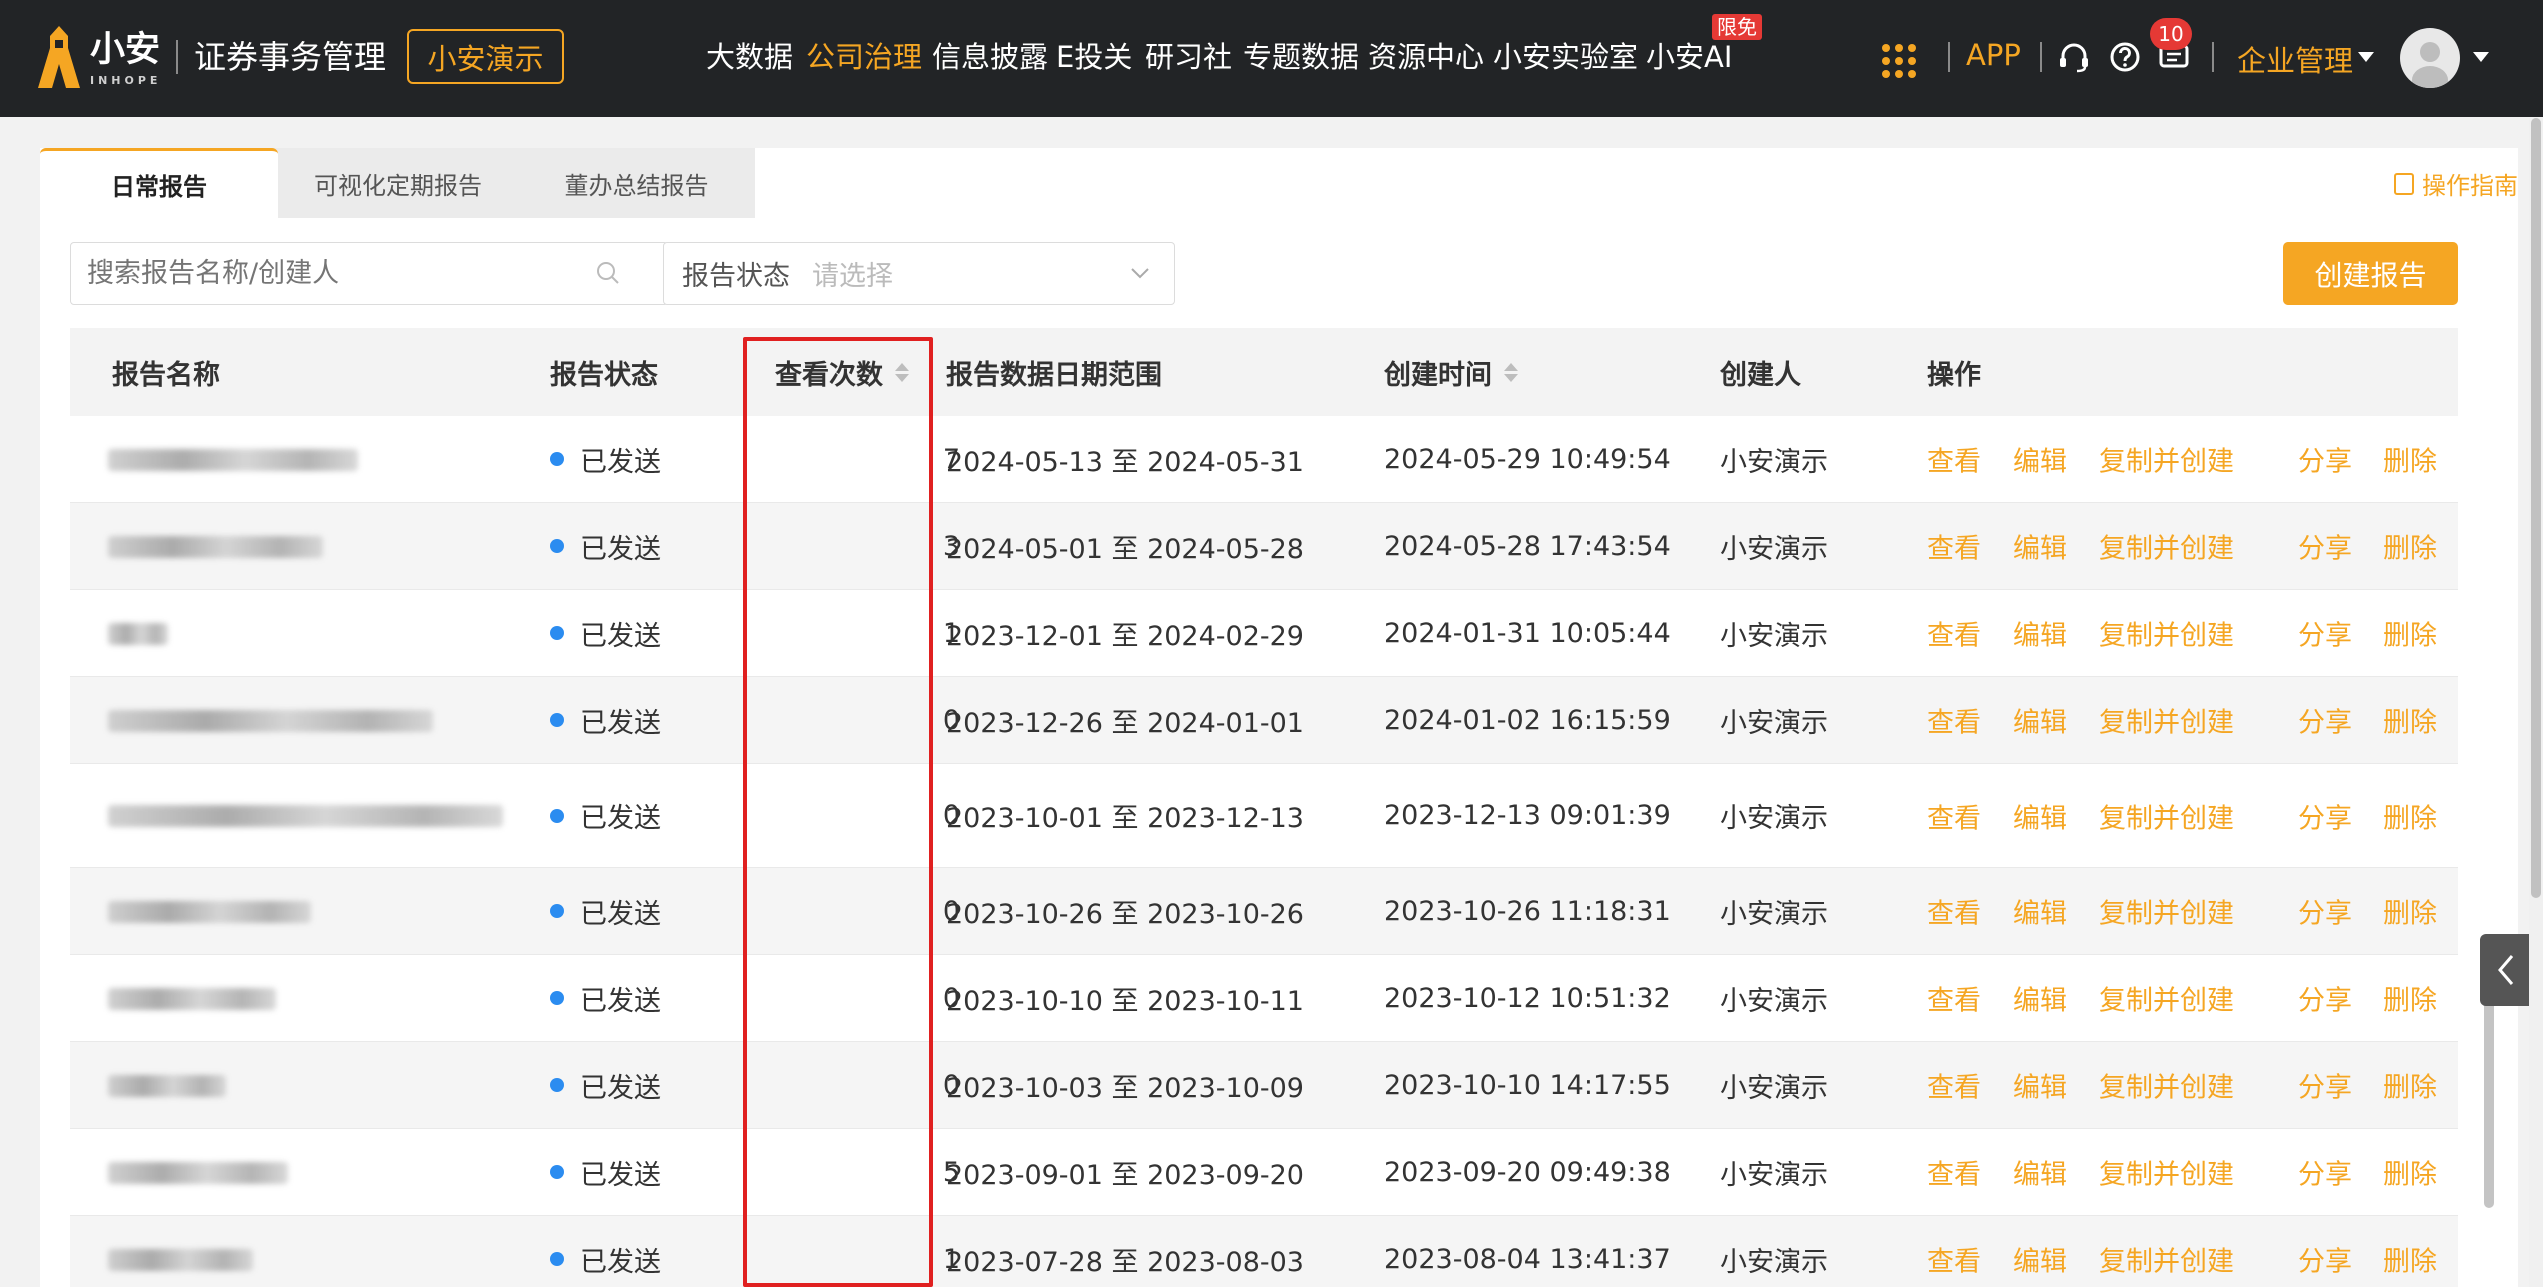  I want to click on nav-item-0: 大数据, so click(749, 57).